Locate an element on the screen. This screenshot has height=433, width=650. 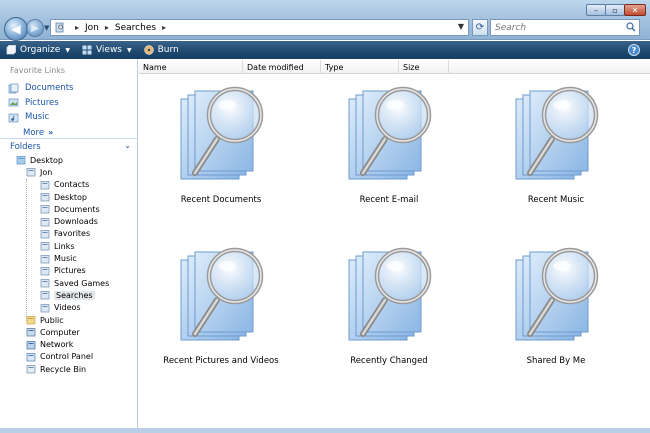
tree-item-label: Control Panel is located at coordinates (67, 357).